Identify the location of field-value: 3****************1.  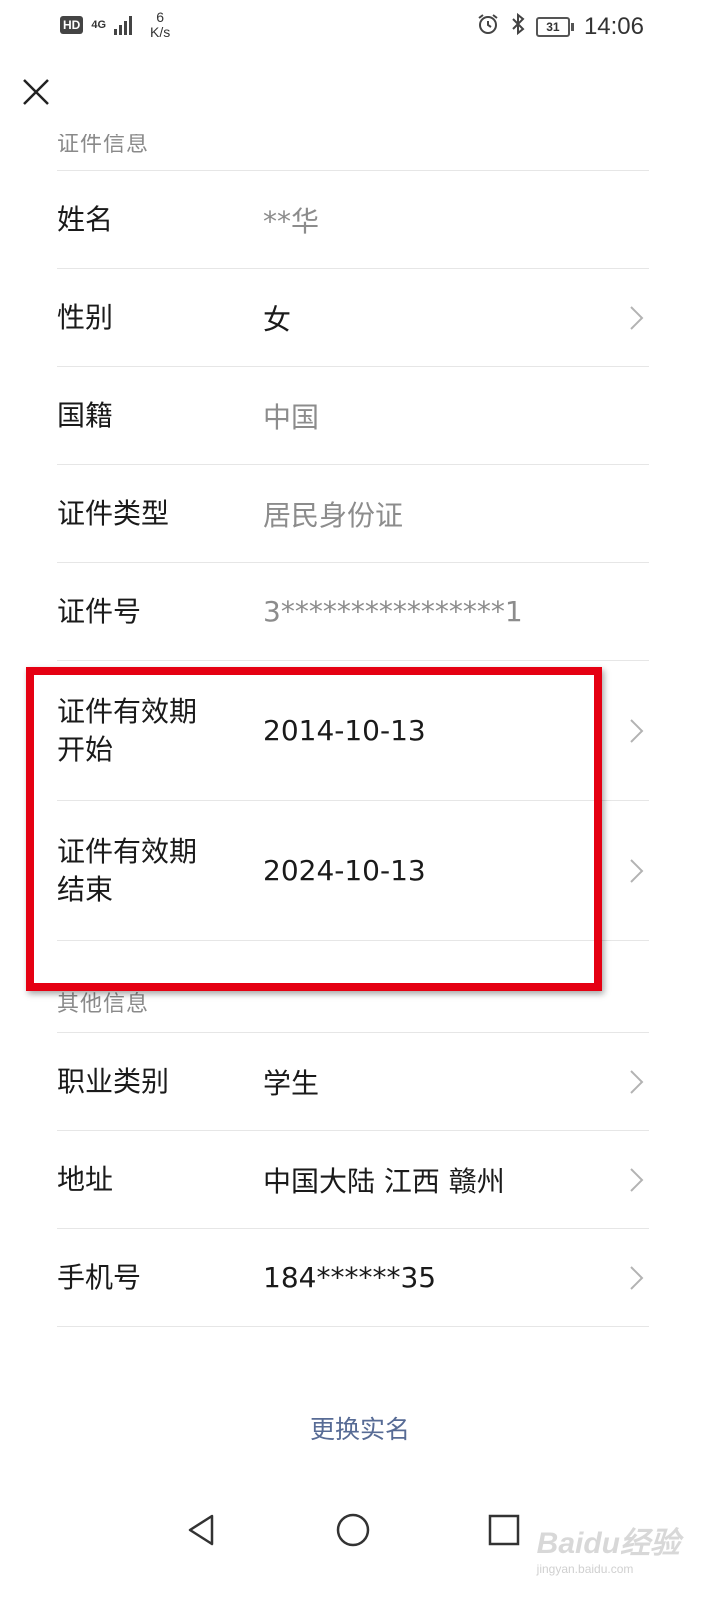
(393, 611).